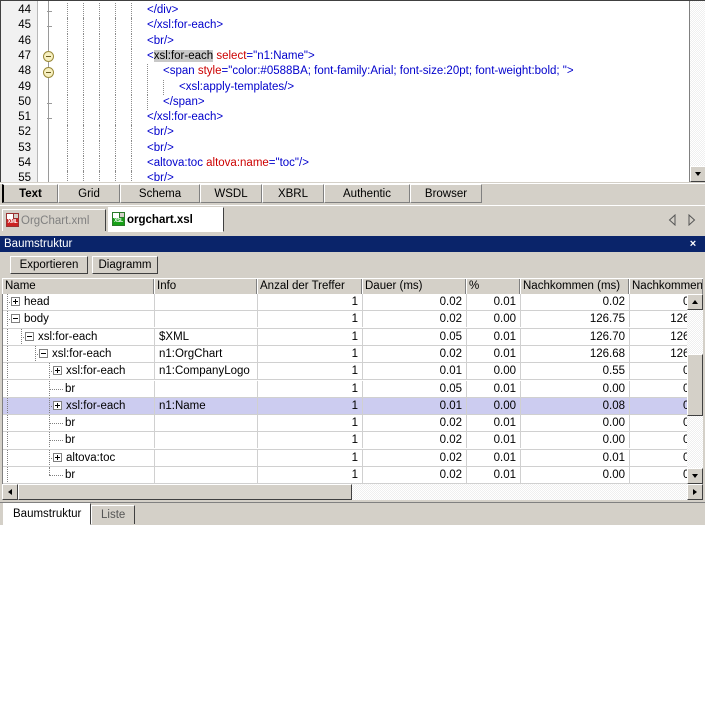 Image resolution: width=705 pixels, height=722 pixels. I want to click on bottom-tab-liste: Liste, so click(113, 514).